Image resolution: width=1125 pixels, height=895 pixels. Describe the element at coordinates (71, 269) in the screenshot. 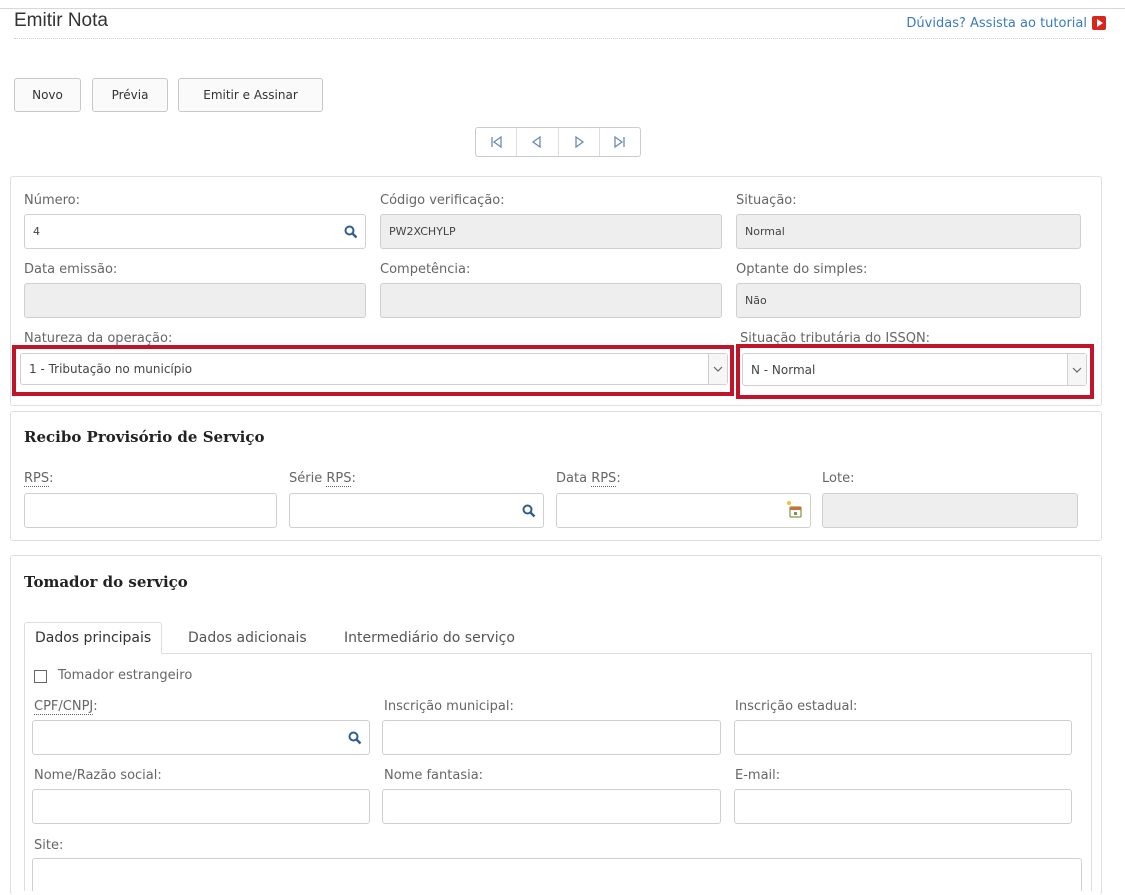

I see `data-emissao-label: Data emissão:` at that location.